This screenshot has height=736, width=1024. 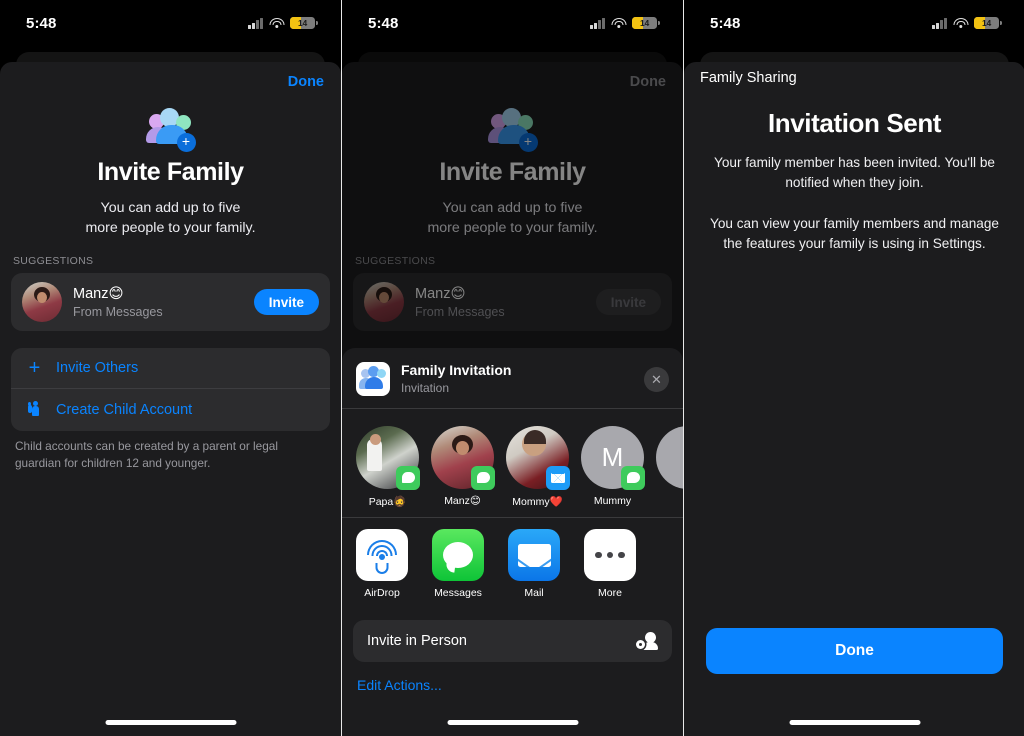 What do you see at coordinates (186, 142) in the screenshot?
I see `plus-badge-icon: +` at bounding box center [186, 142].